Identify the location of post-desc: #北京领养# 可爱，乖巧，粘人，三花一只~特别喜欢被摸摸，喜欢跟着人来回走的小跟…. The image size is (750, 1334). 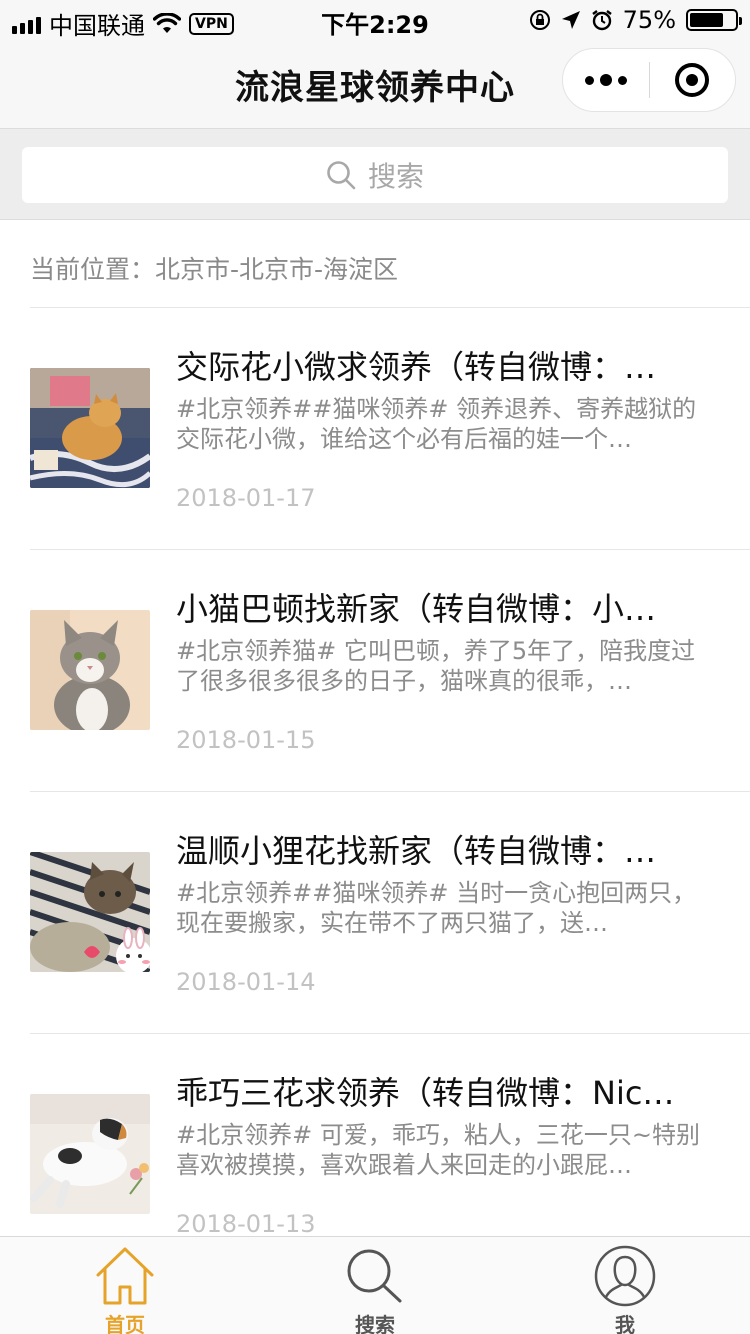
(438, 1150).